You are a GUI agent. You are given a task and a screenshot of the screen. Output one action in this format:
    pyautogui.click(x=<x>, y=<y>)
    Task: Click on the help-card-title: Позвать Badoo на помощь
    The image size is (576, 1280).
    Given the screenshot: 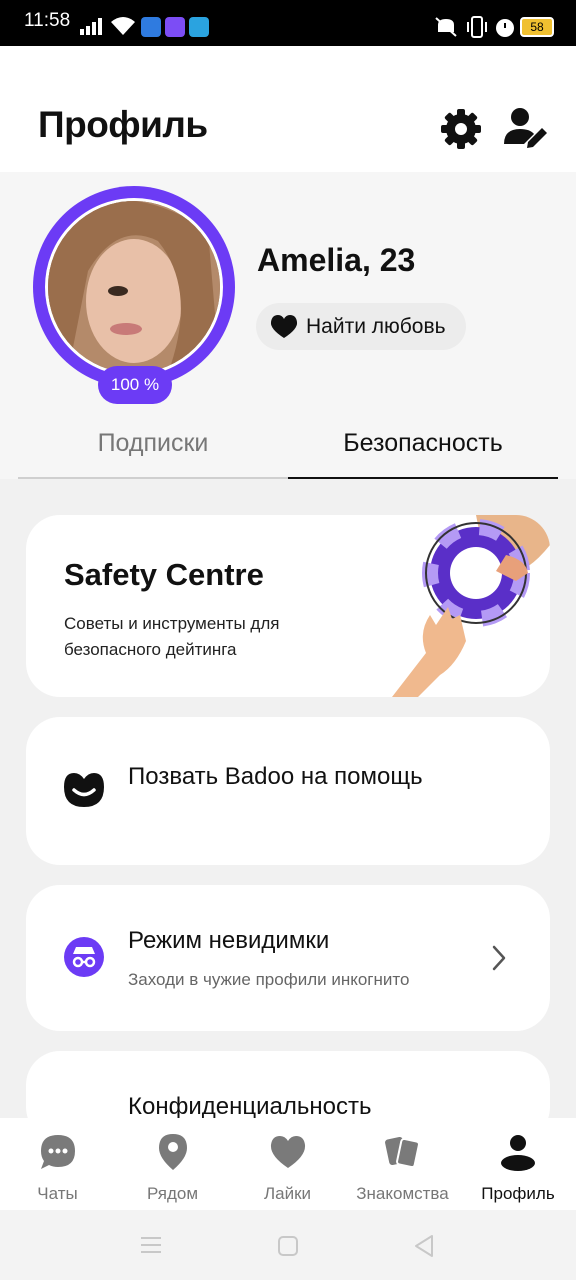 What is the action you would take?
    pyautogui.click(x=275, y=776)
    